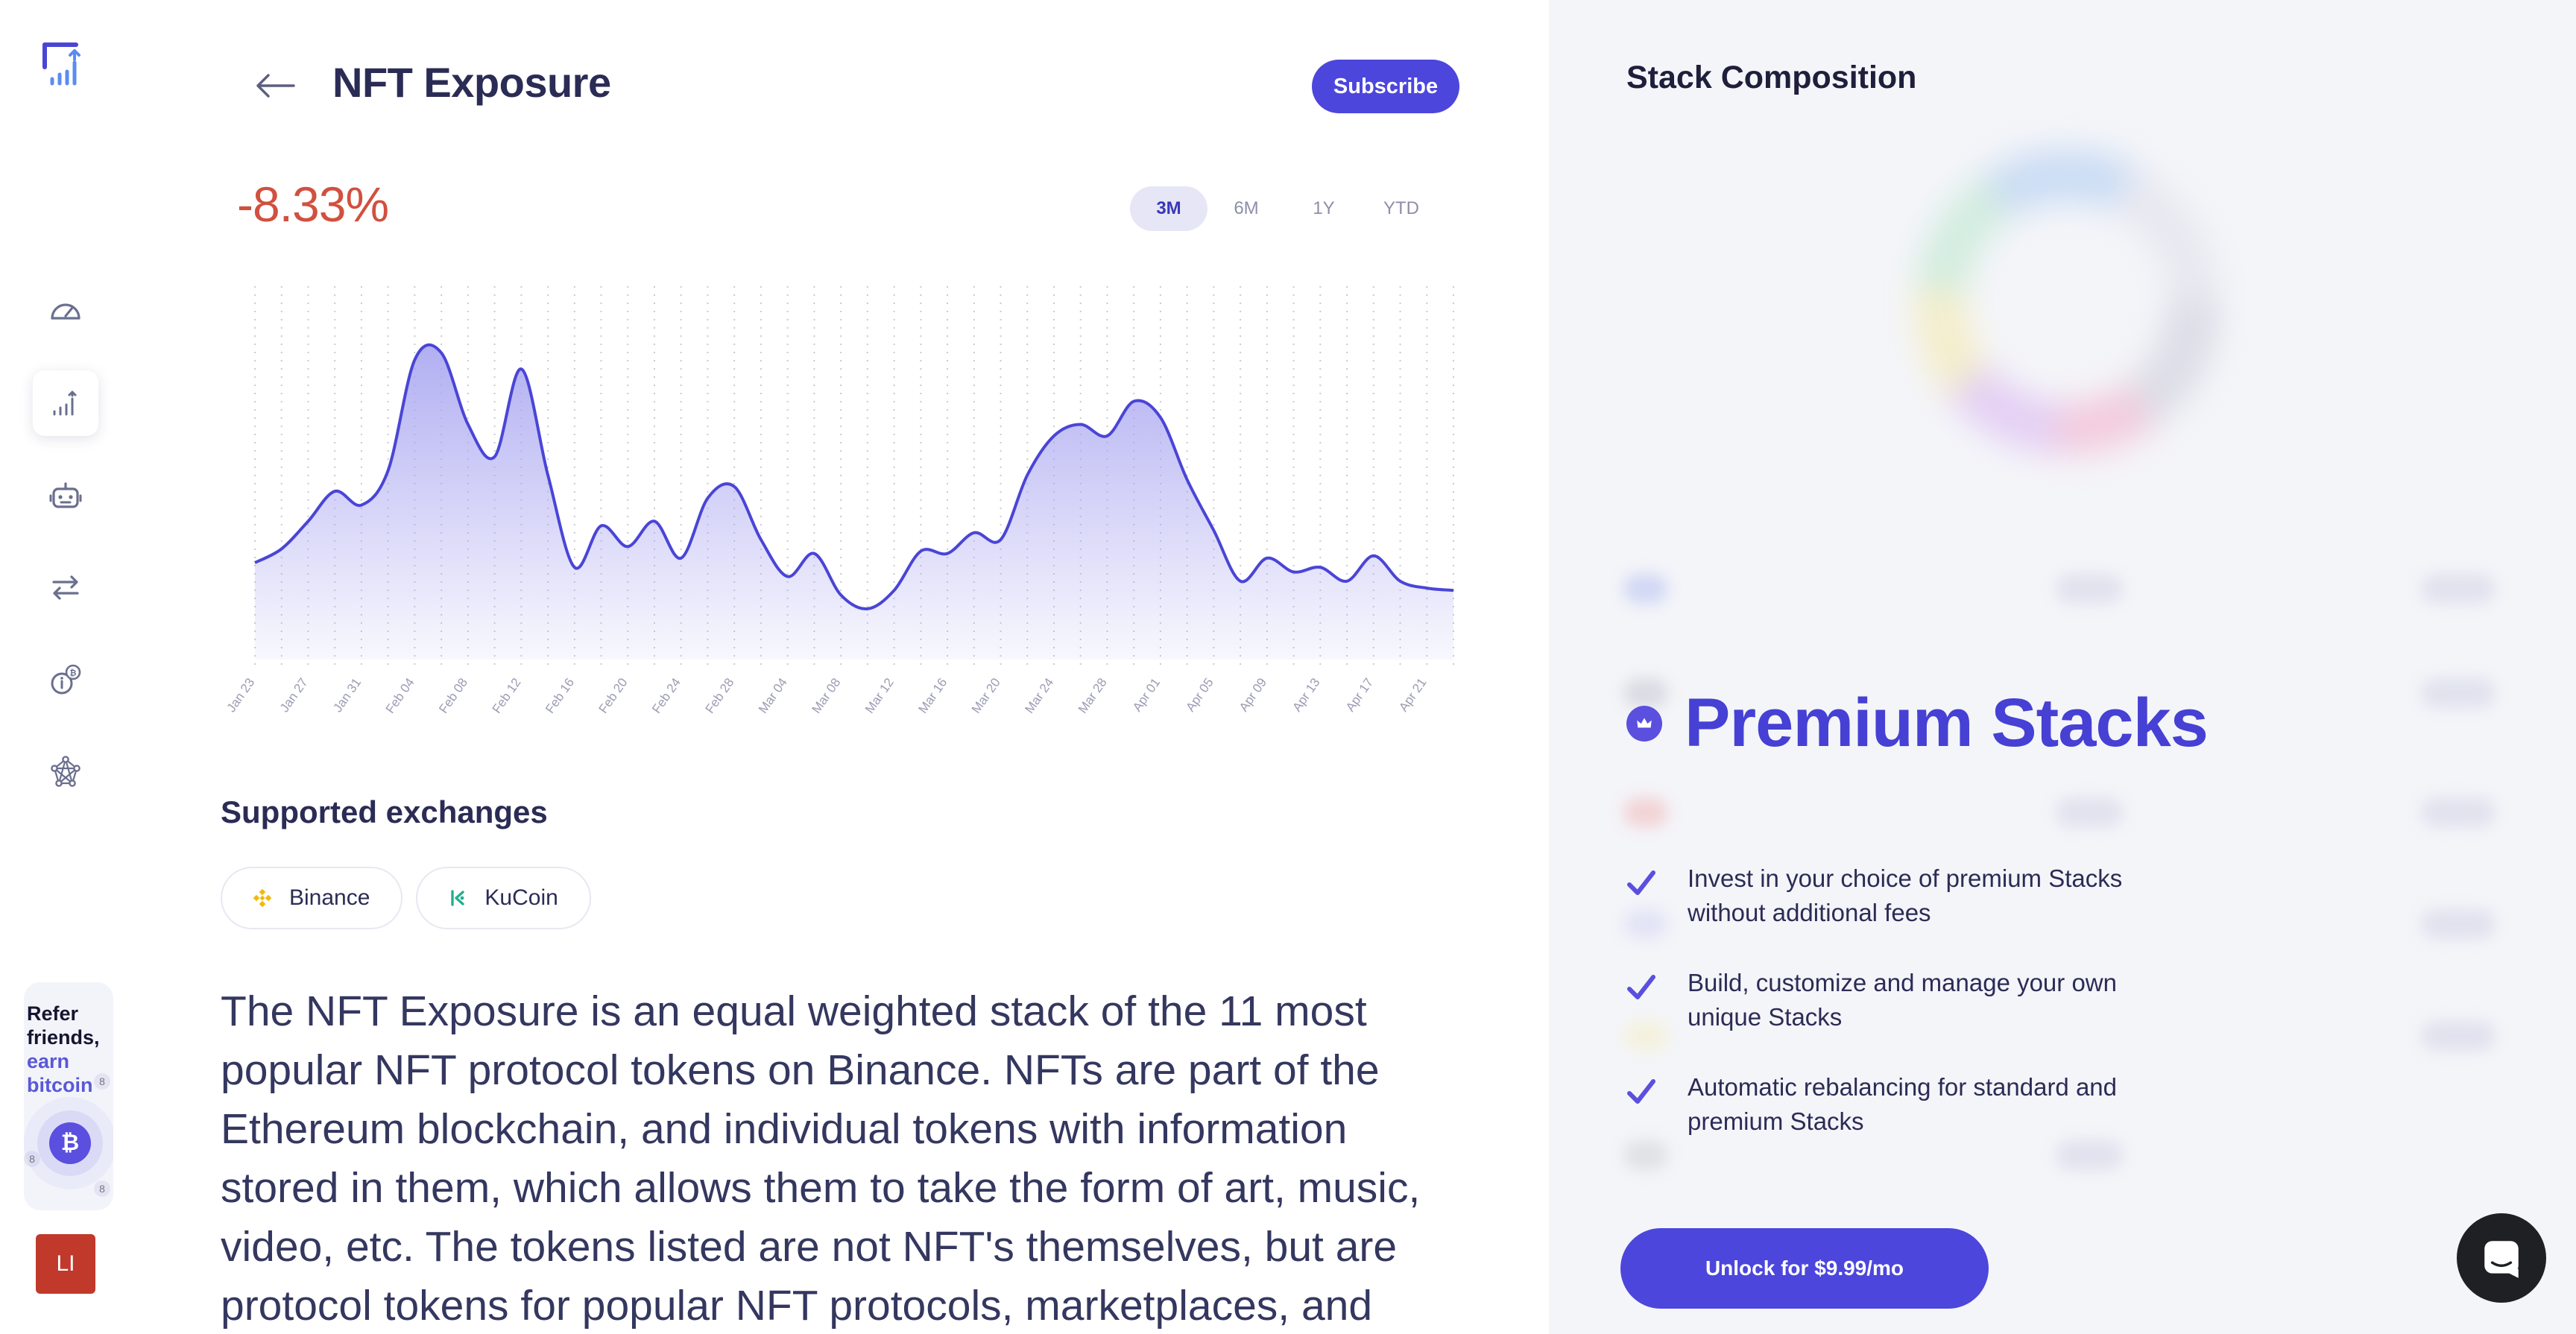 This screenshot has width=2576, height=1334. What do you see at coordinates (400, 695) in the screenshot?
I see `x-tick-label: Feb 04` at bounding box center [400, 695].